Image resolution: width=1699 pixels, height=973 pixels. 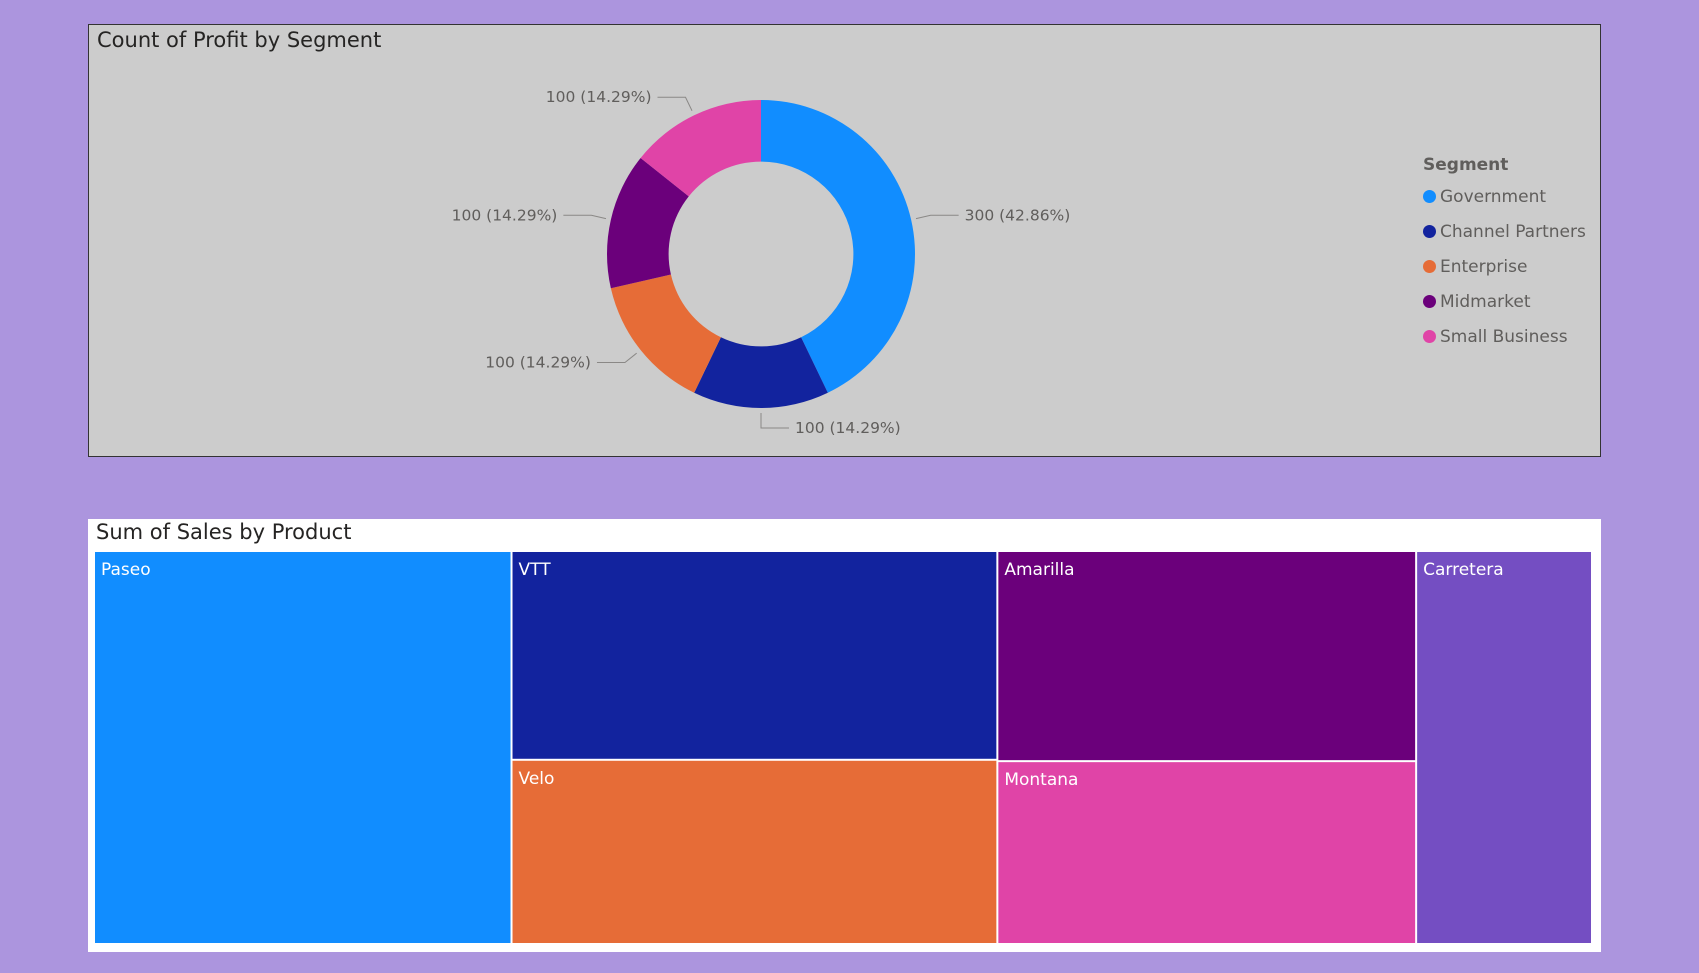 What do you see at coordinates (1493, 196) in the screenshot?
I see `legend-label: Government` at bounding box center [1493, 196].